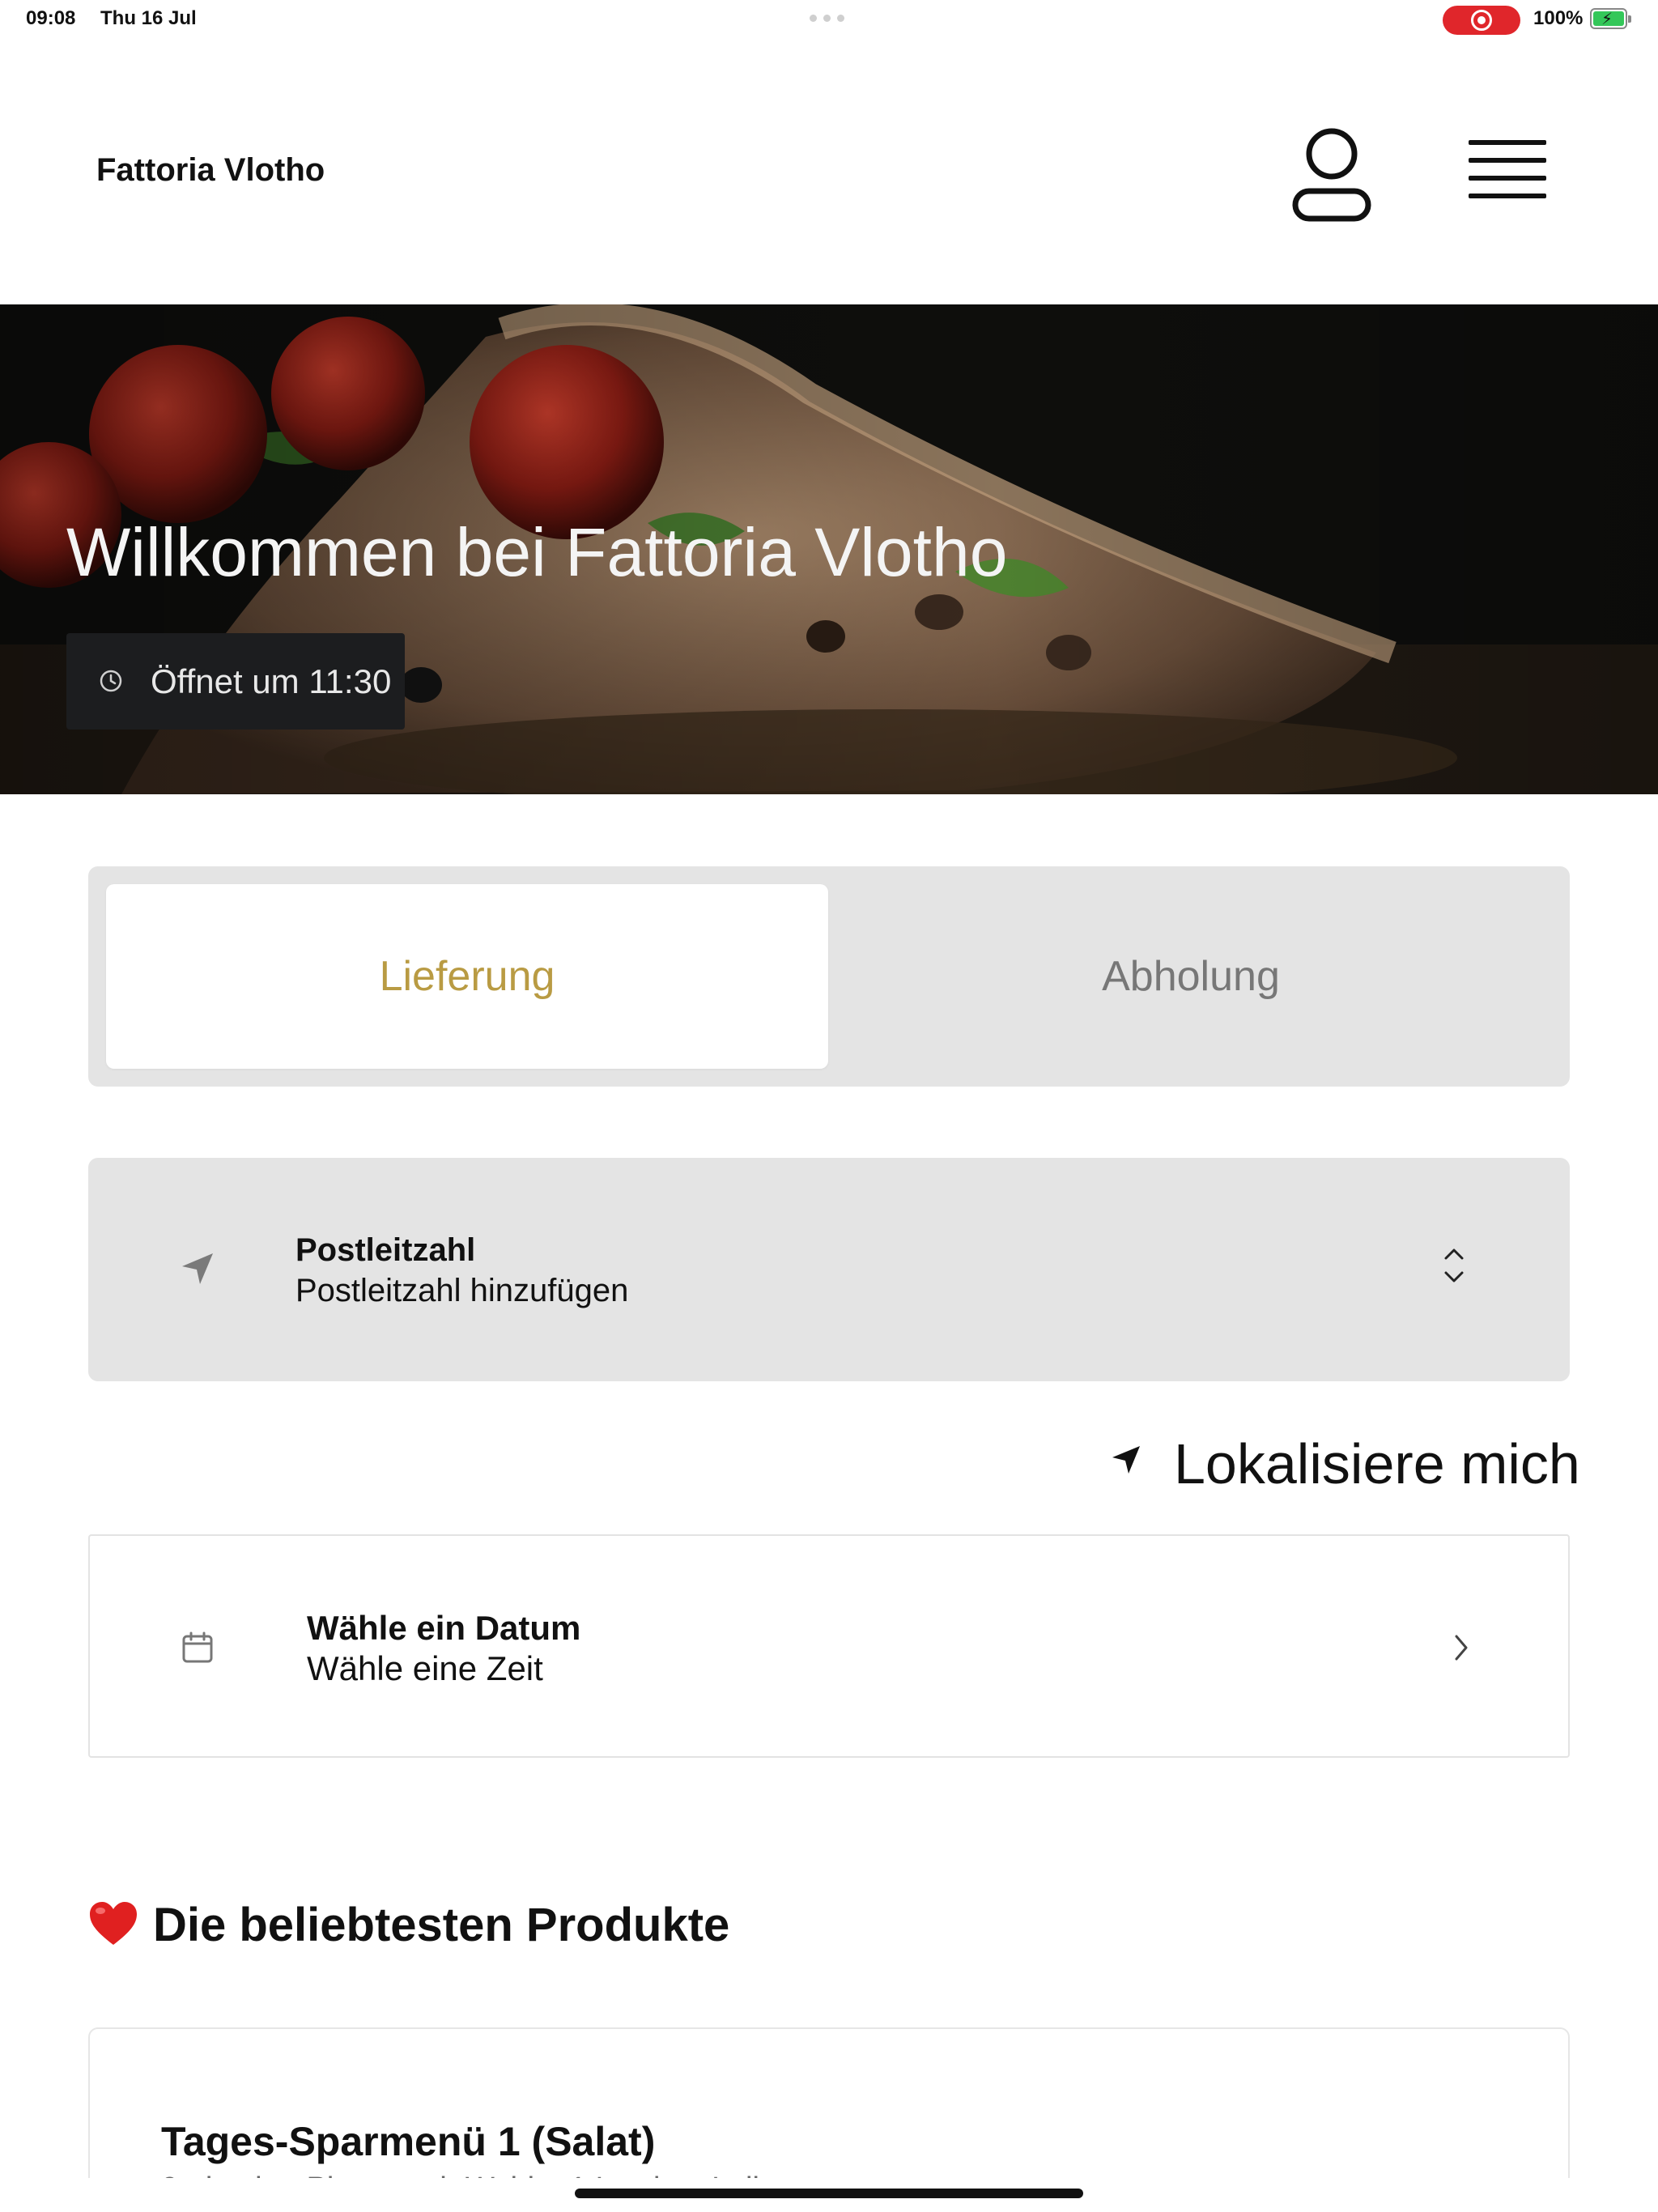  I want to click on date-label: Wähle ein Datum, so click(444, 1628).